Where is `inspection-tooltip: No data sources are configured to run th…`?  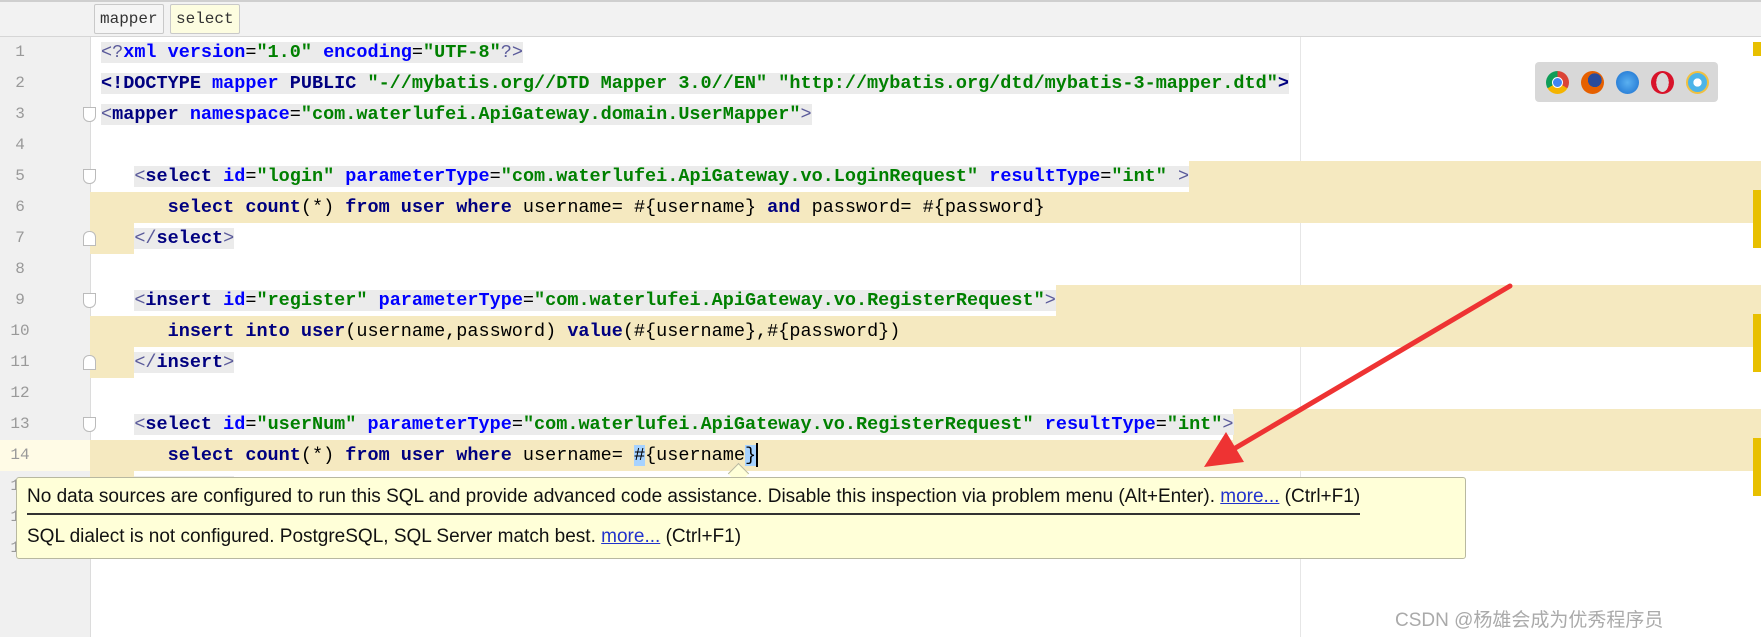
inspection-tooltip: No data sources are configured to run th… is located at coordinates (741, 518).